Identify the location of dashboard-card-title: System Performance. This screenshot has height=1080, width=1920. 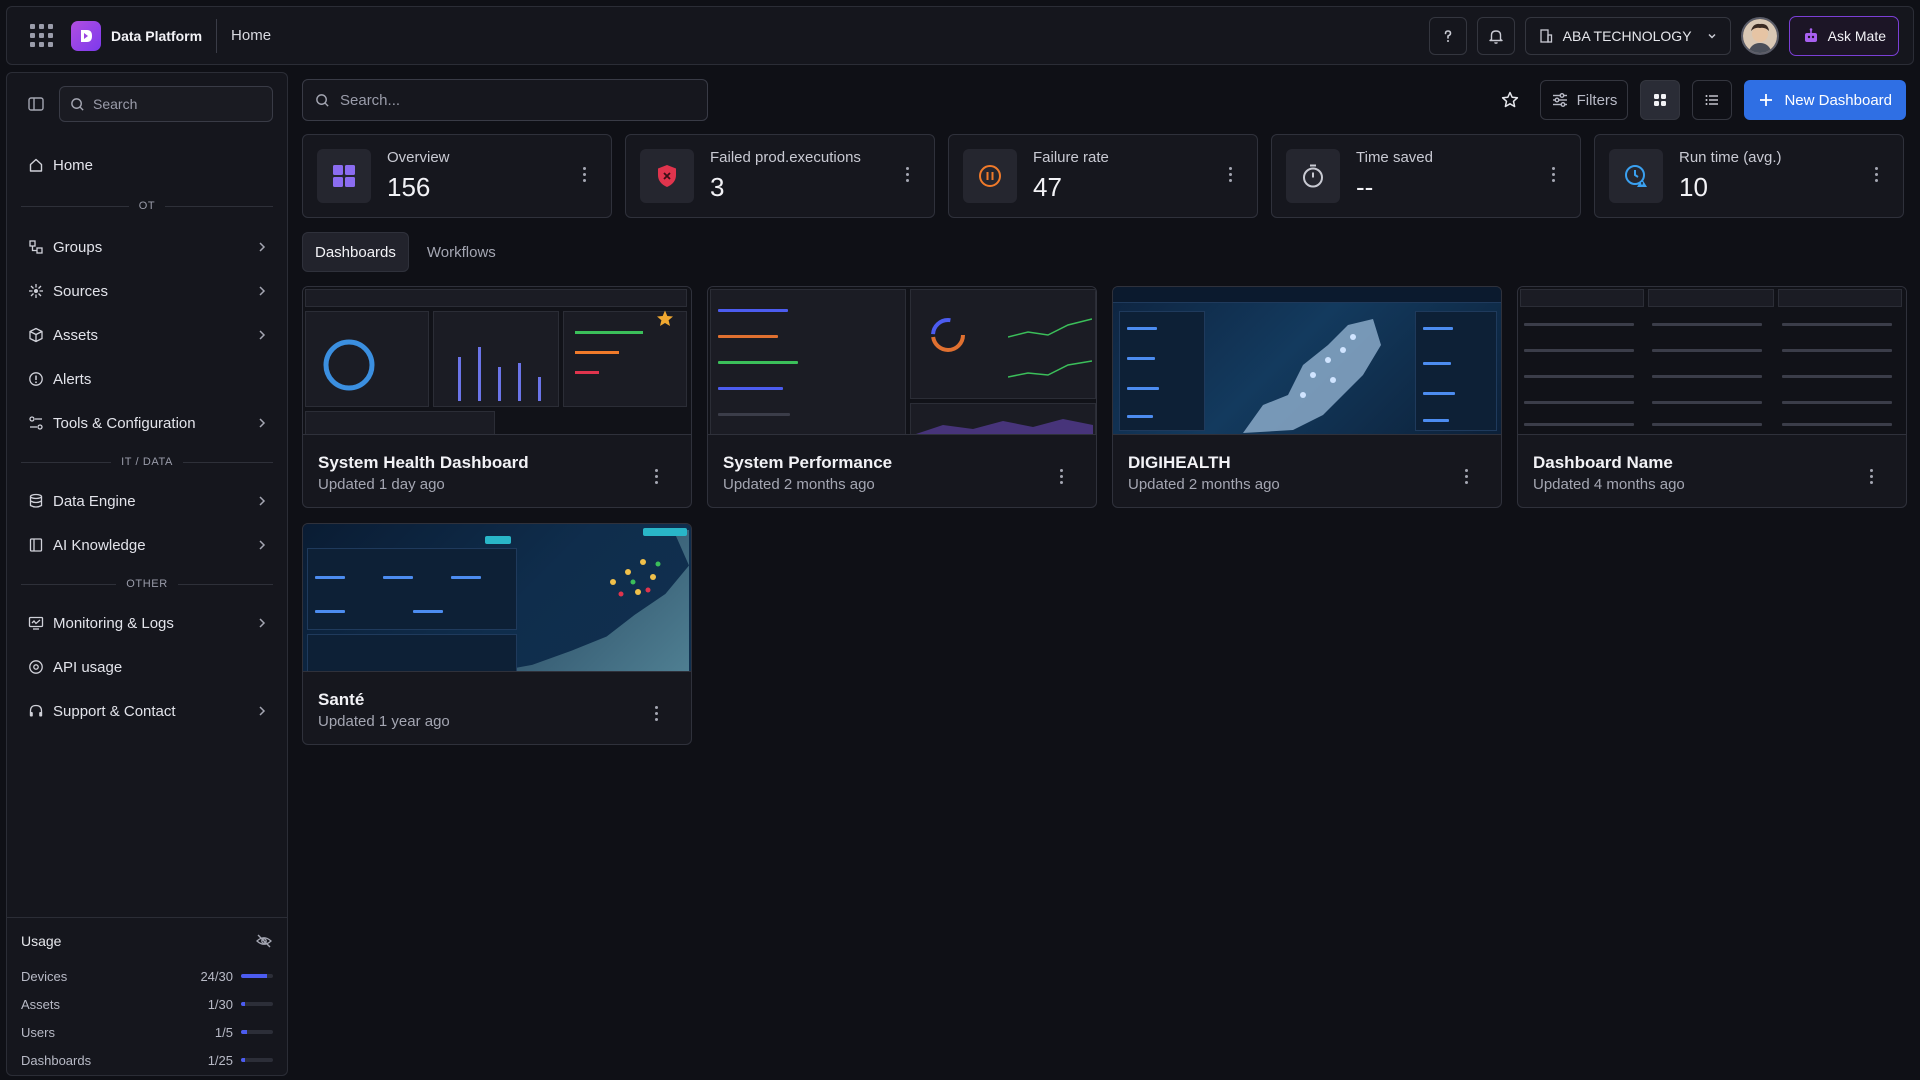
(808, 462).